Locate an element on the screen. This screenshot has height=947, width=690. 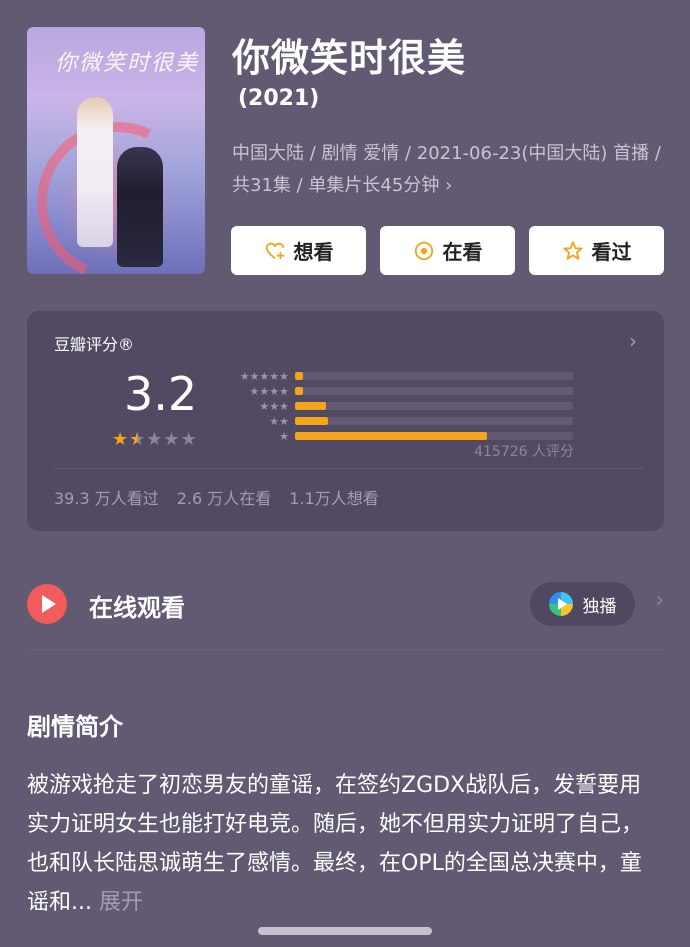
poster-image: 你微笑时很美 is located at coordinates (116, 150).